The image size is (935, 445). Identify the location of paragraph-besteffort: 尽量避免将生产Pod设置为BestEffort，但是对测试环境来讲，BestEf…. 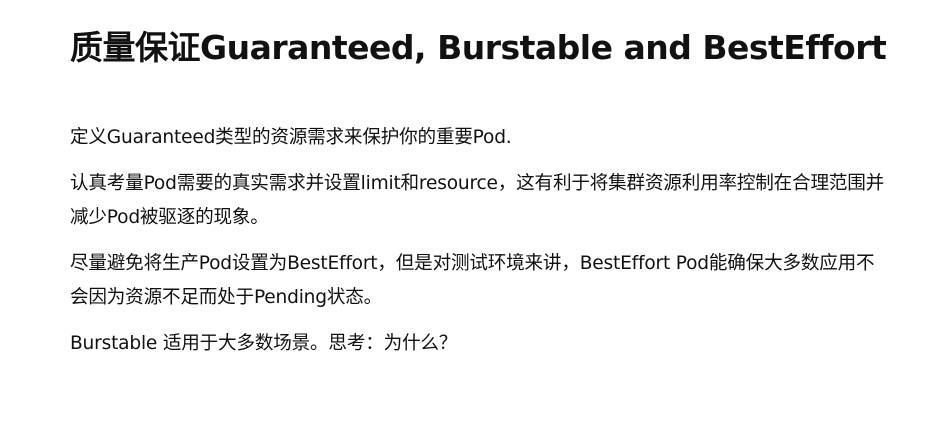
(472, 280).